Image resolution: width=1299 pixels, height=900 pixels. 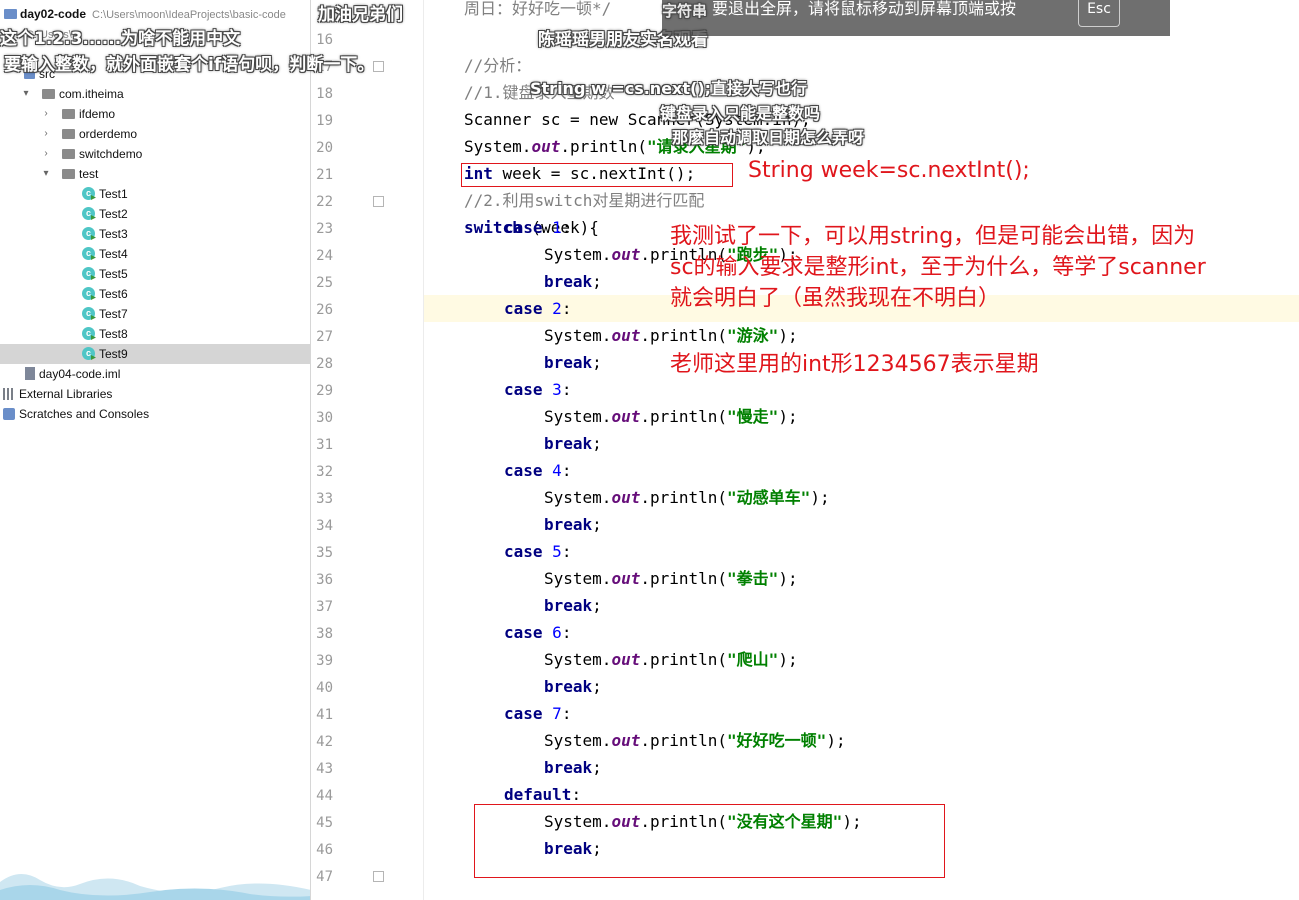 What do you see at coordinates (324, 175) in the screenshot?
I see `line-number: 21` at bounding box center [324, 175].